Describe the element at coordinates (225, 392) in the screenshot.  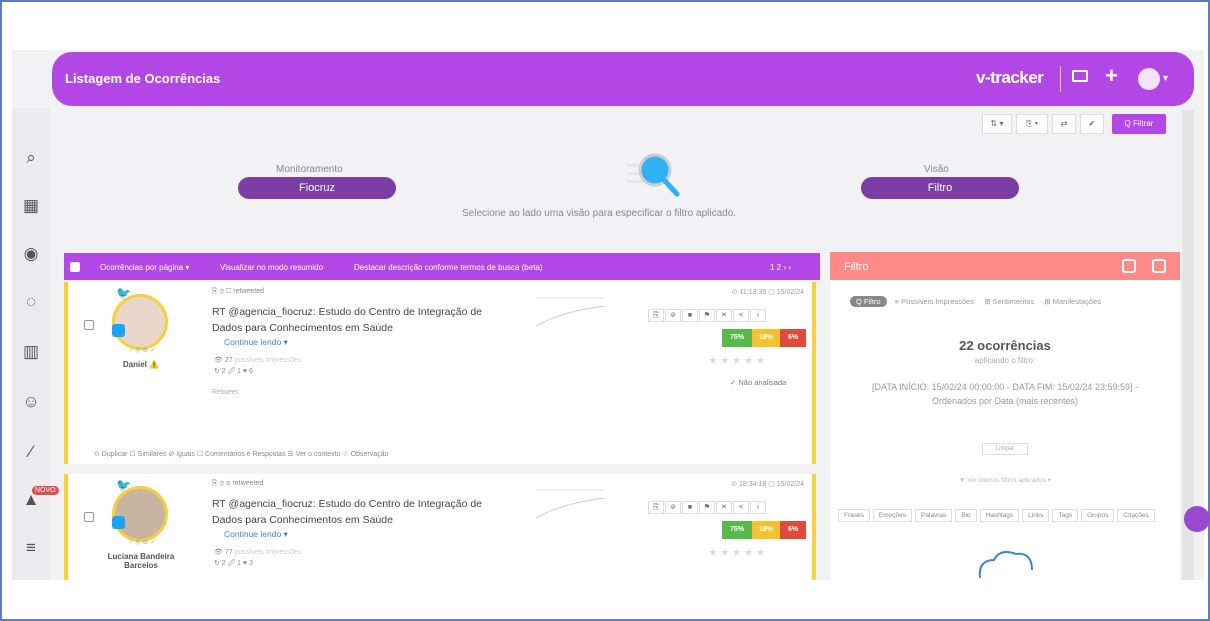
I see `network-label: Retweet` at that location.